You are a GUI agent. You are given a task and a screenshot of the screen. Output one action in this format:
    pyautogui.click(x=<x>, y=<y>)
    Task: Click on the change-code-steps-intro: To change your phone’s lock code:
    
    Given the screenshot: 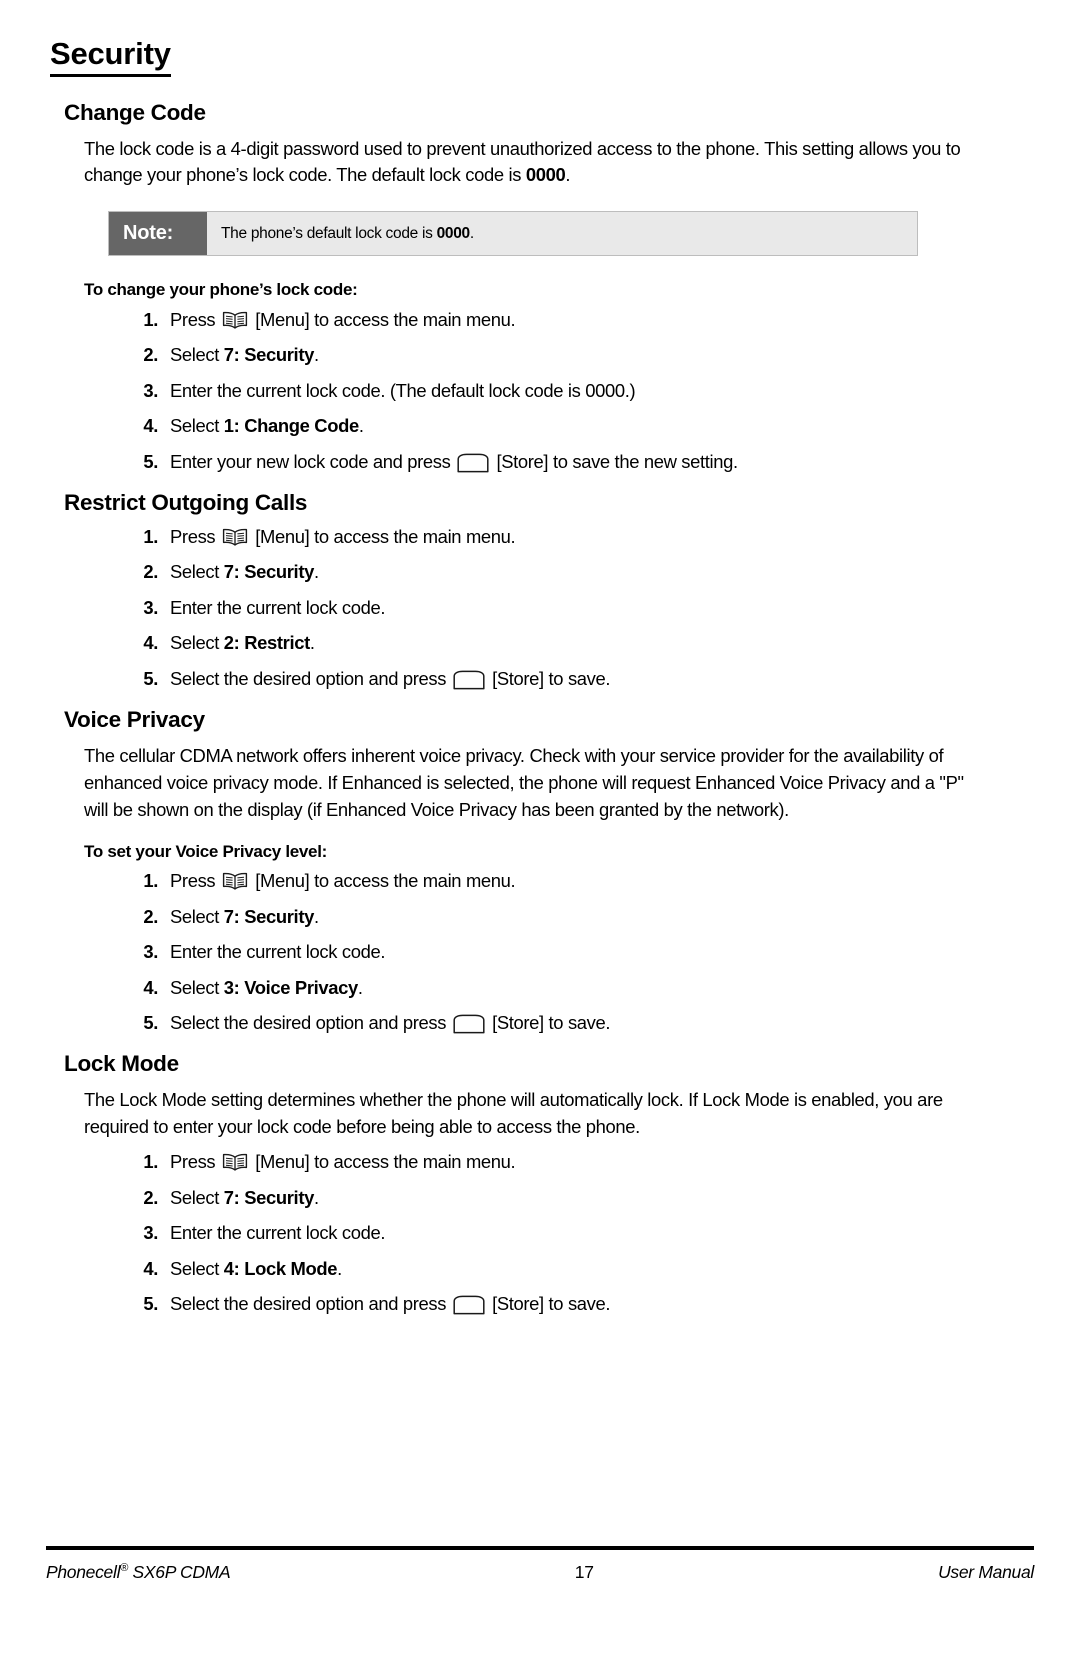 What is the action you would take?
    pyautogui.click(x=221, y=290)
    